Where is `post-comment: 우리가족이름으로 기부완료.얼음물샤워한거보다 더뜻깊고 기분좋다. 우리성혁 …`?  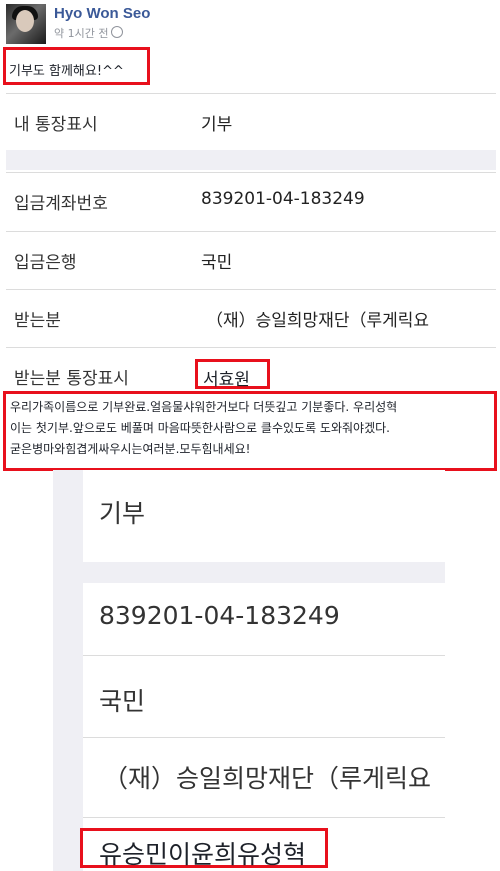 post-comment: 우리가족이름으로 기부완료.얼음물샤워한거보다 더뜻깊고 기분좋다. 우리성혁 … is located at coordinates (250, 431).